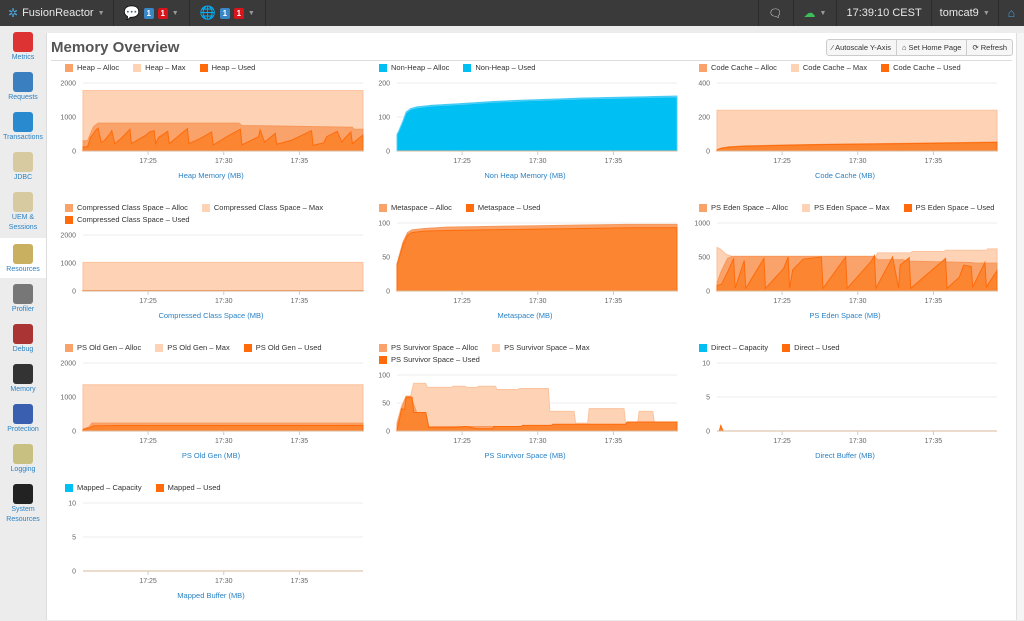  I want to click on globe-count-blue: 1, so click(225, 13).